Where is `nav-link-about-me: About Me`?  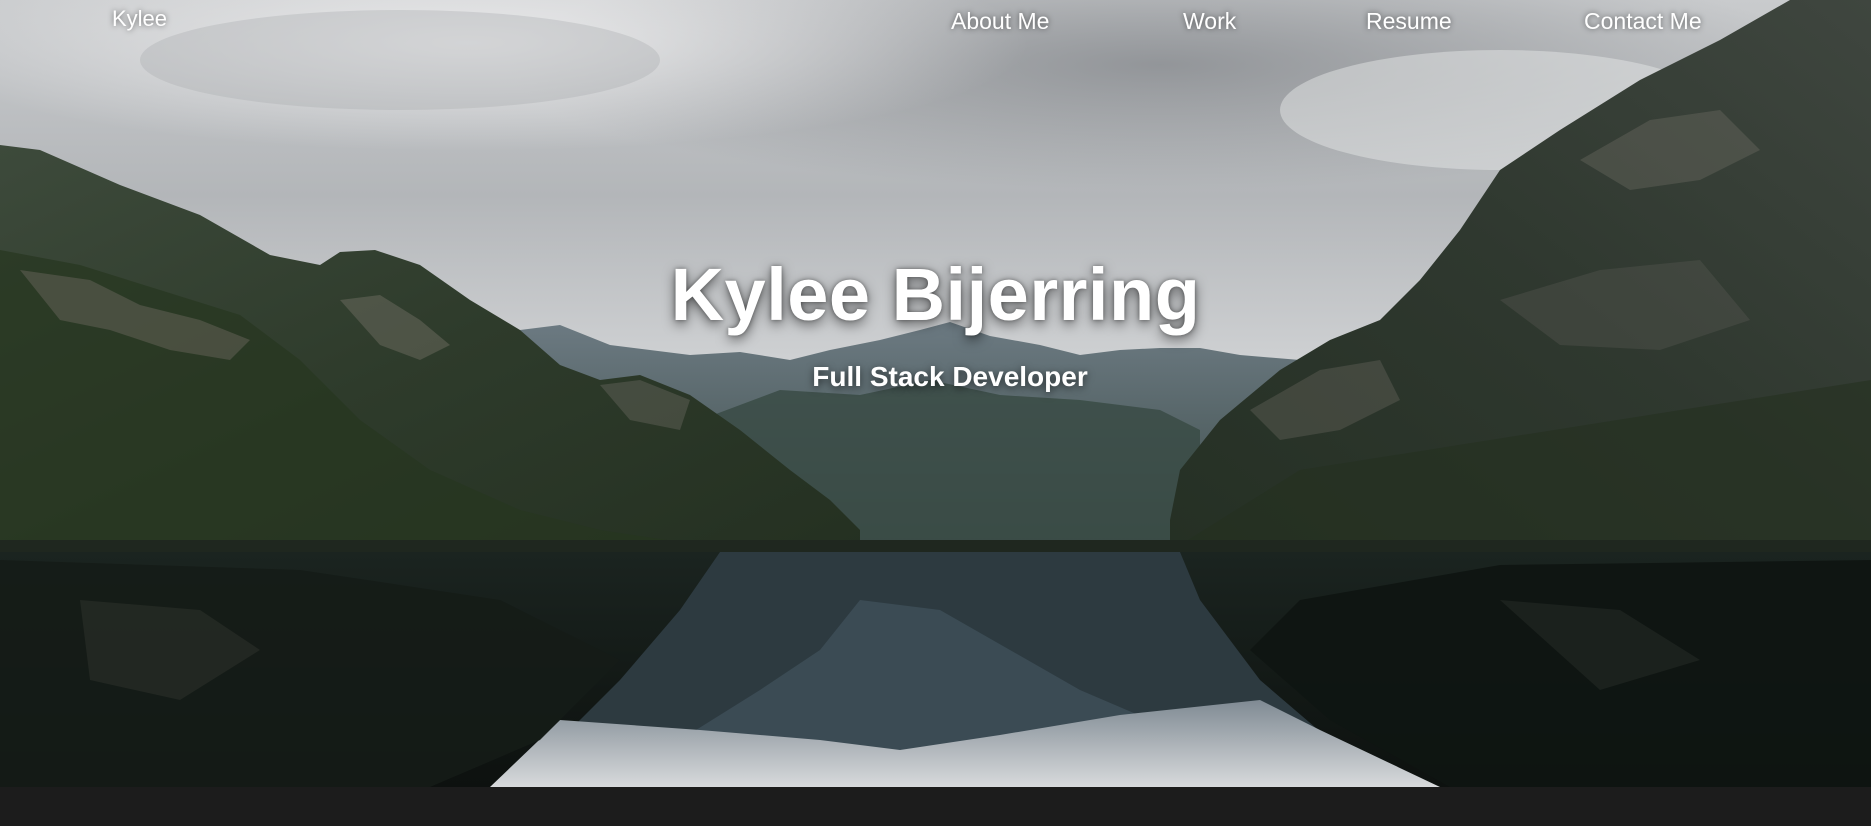
nav-link-about-me: About Me is located at coordinates (1000, 21).